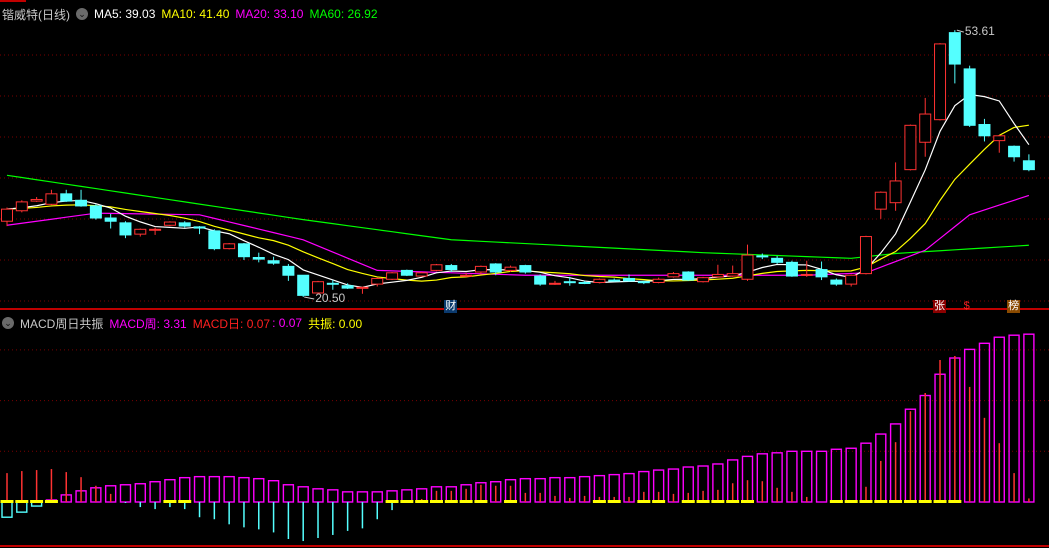 This screenshot has width=1049, height=548. What do you see at coordinates (195, 14) in the screenshot?
I see `ma10-value: MA10: 41.40` at bounding box center [195, 14].